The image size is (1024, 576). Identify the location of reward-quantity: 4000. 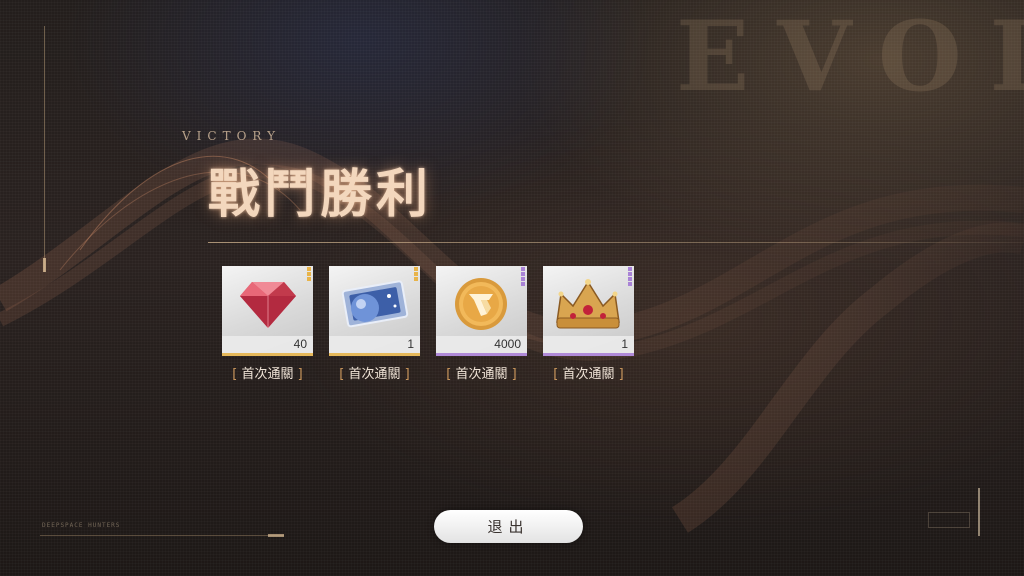
(507, 344).